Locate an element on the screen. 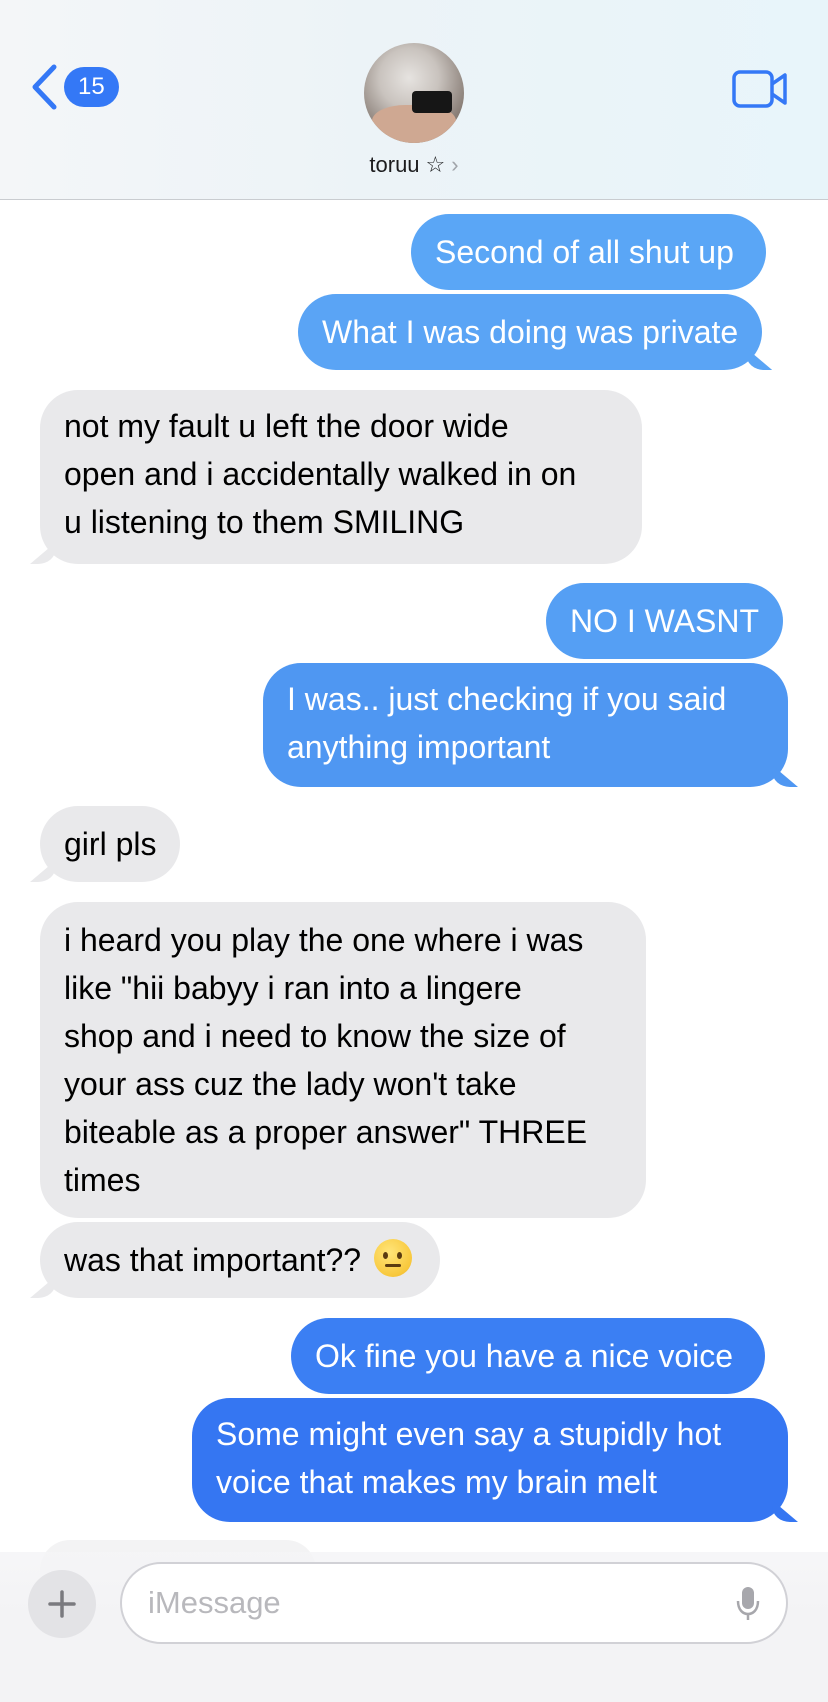  message-bubble-sent: NO I WASNT is located at coordinates (665, 621).